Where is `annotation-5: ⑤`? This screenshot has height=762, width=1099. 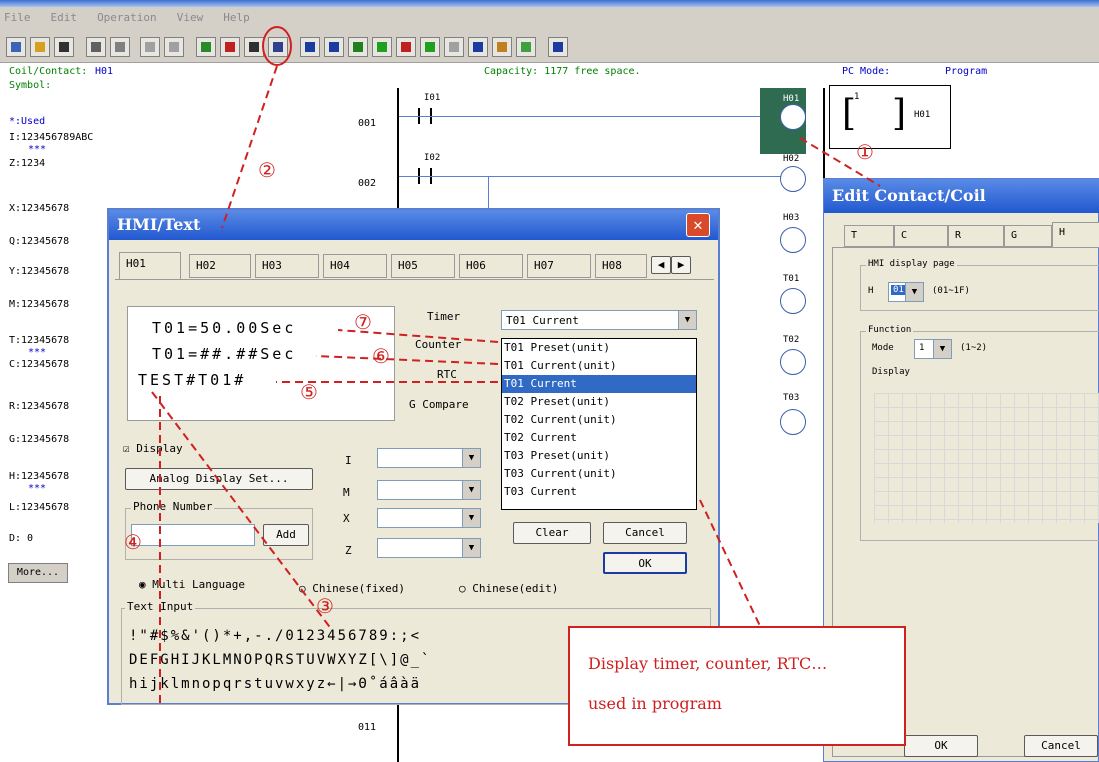 annotation-5: ⑤ is located at coordinates (309, 392).